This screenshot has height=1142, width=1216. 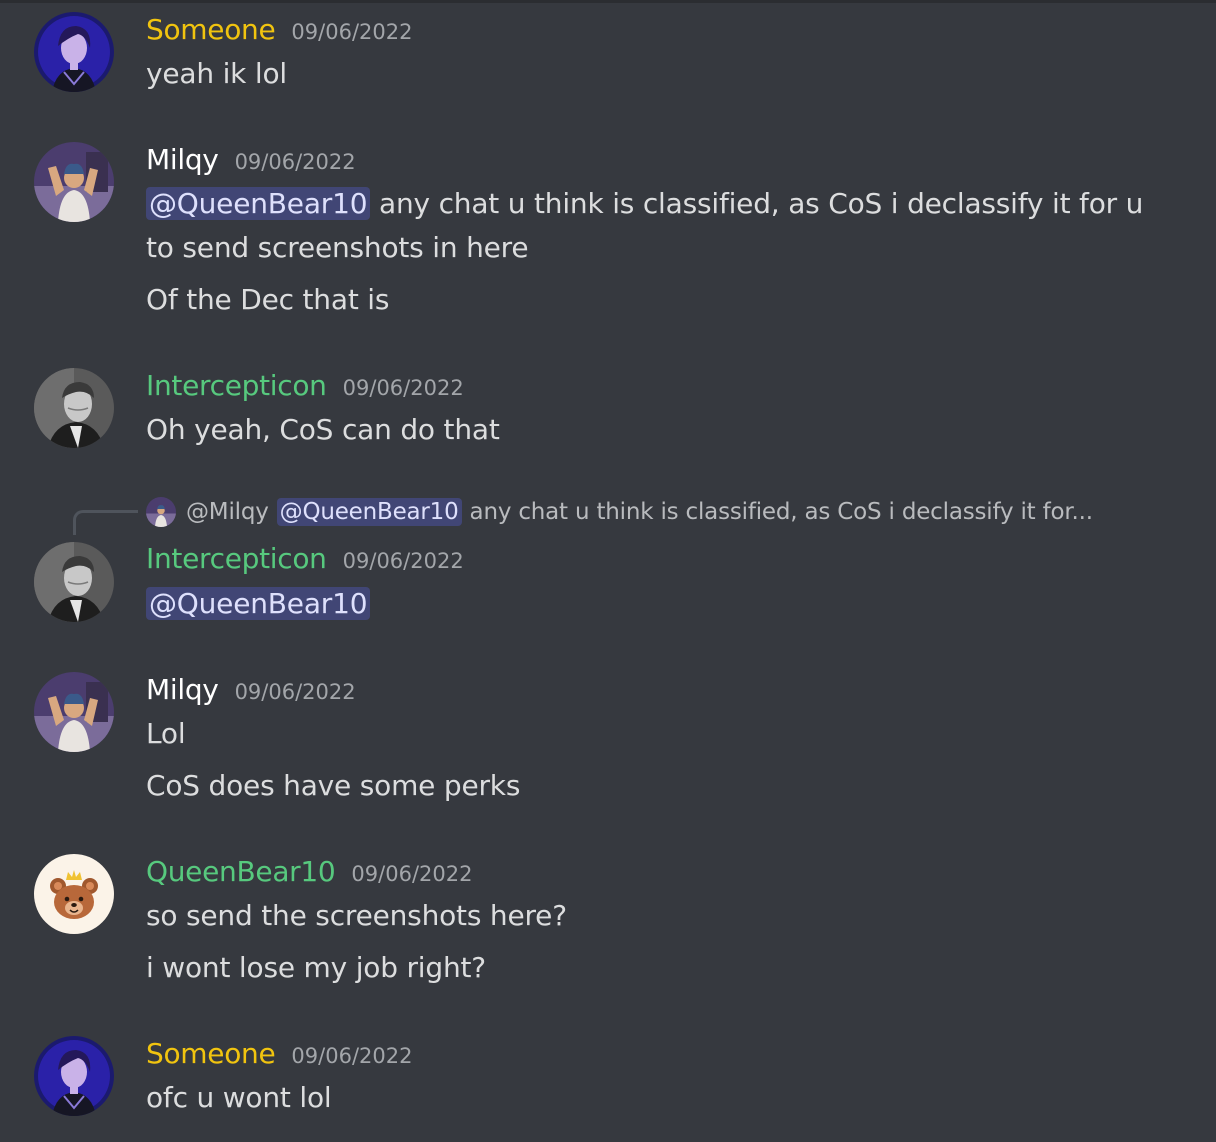 What do you see at coordinates (74, 894) in the screenshot?
I see `crowned-bear-avatar-icon` at bounding box center [74, 894].